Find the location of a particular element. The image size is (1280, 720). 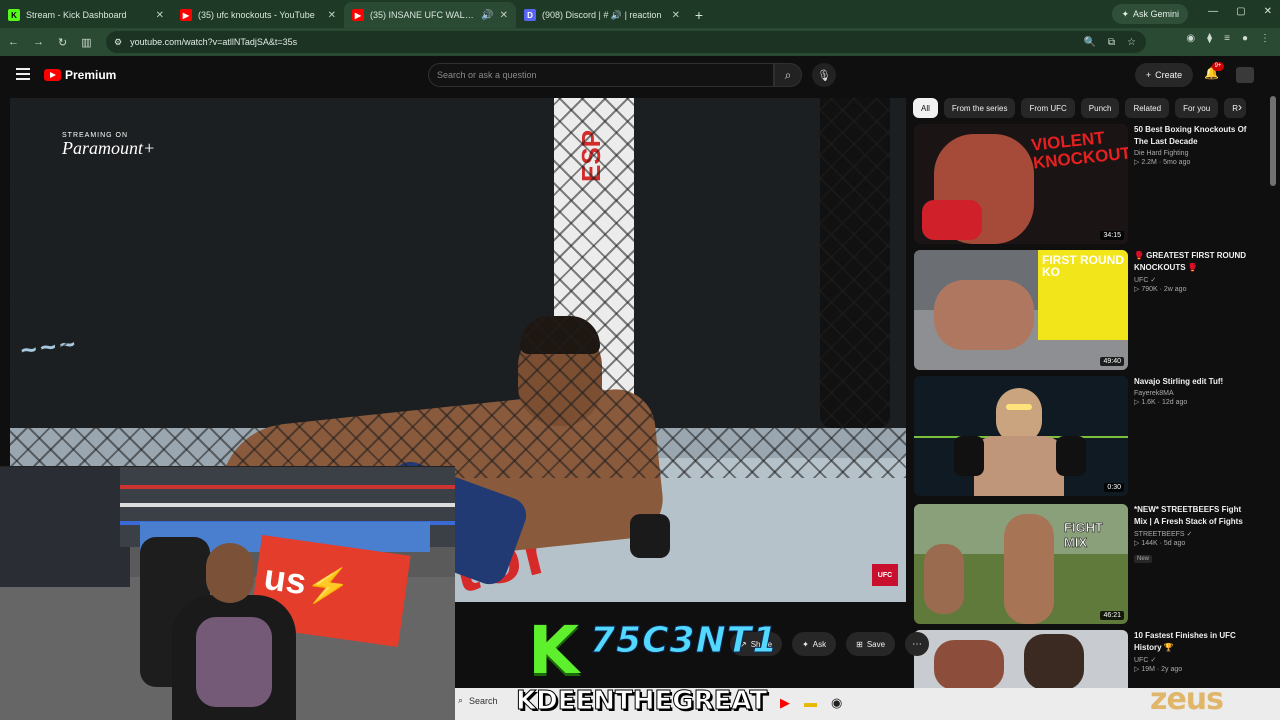

create-label: Create is located at coordinates (1169, 75).